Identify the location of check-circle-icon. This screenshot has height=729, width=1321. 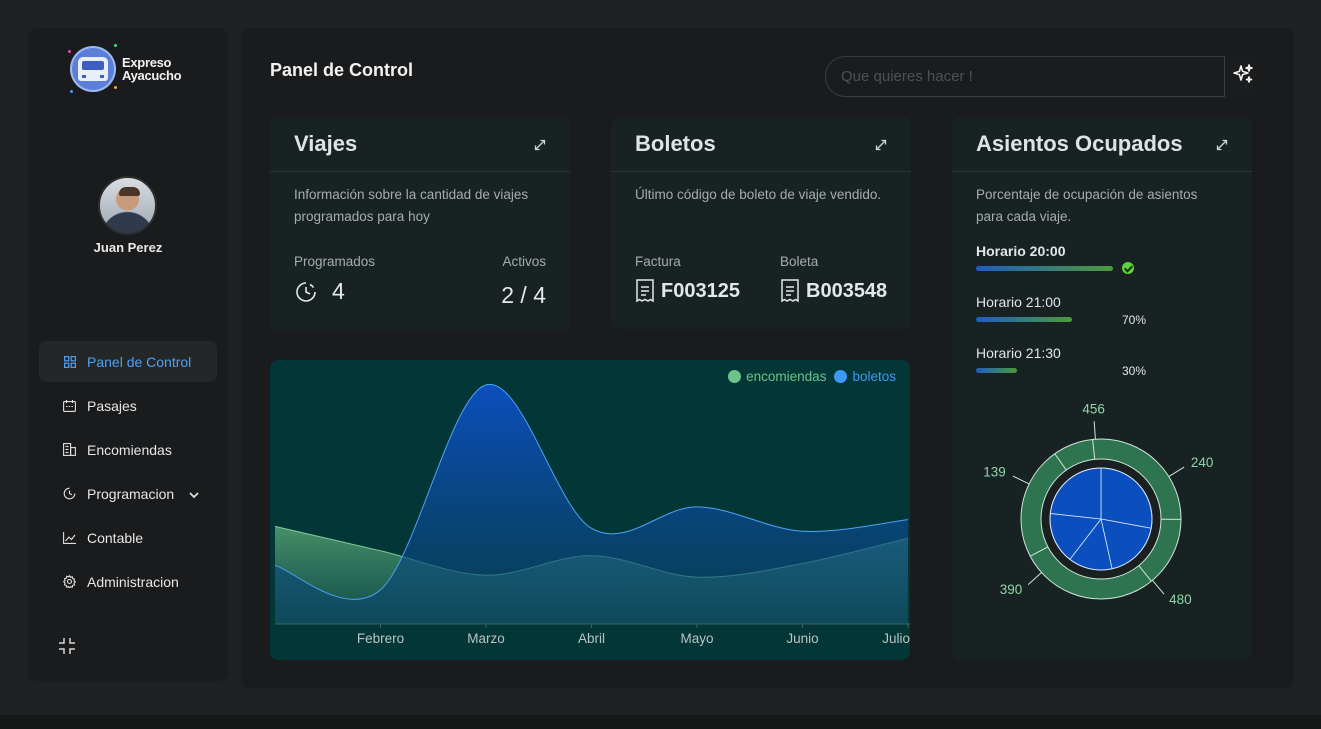
(1128, 268).